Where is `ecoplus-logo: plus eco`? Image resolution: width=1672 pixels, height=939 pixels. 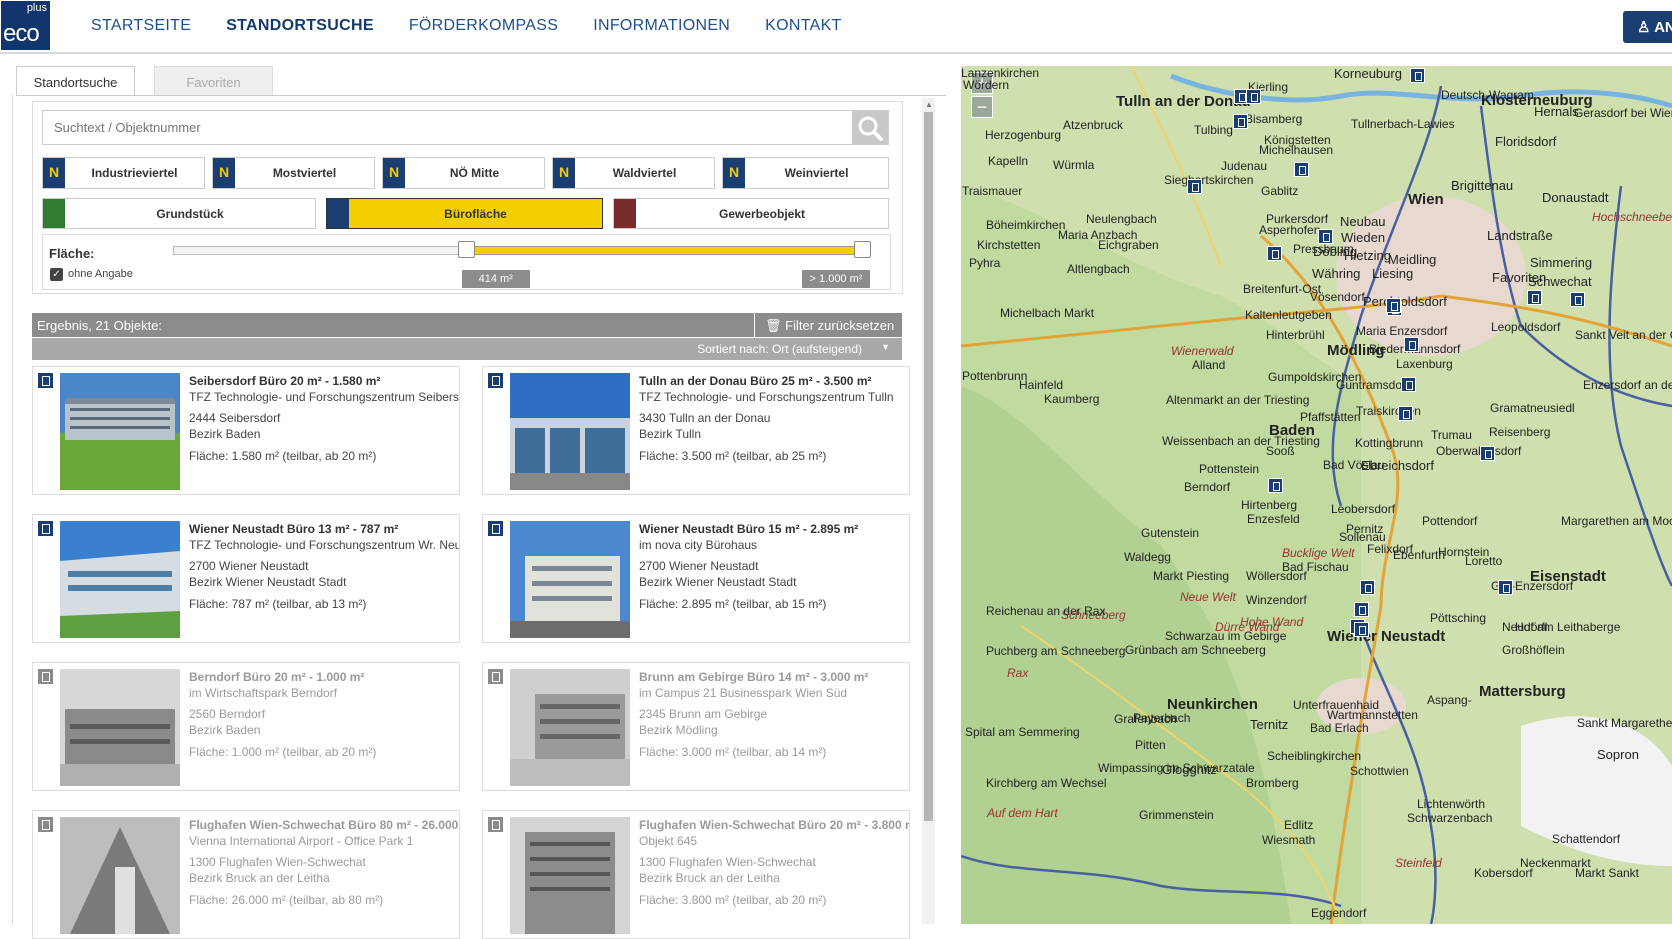 ecoplus-logo: plus eco is located at coordinates (25, 25).